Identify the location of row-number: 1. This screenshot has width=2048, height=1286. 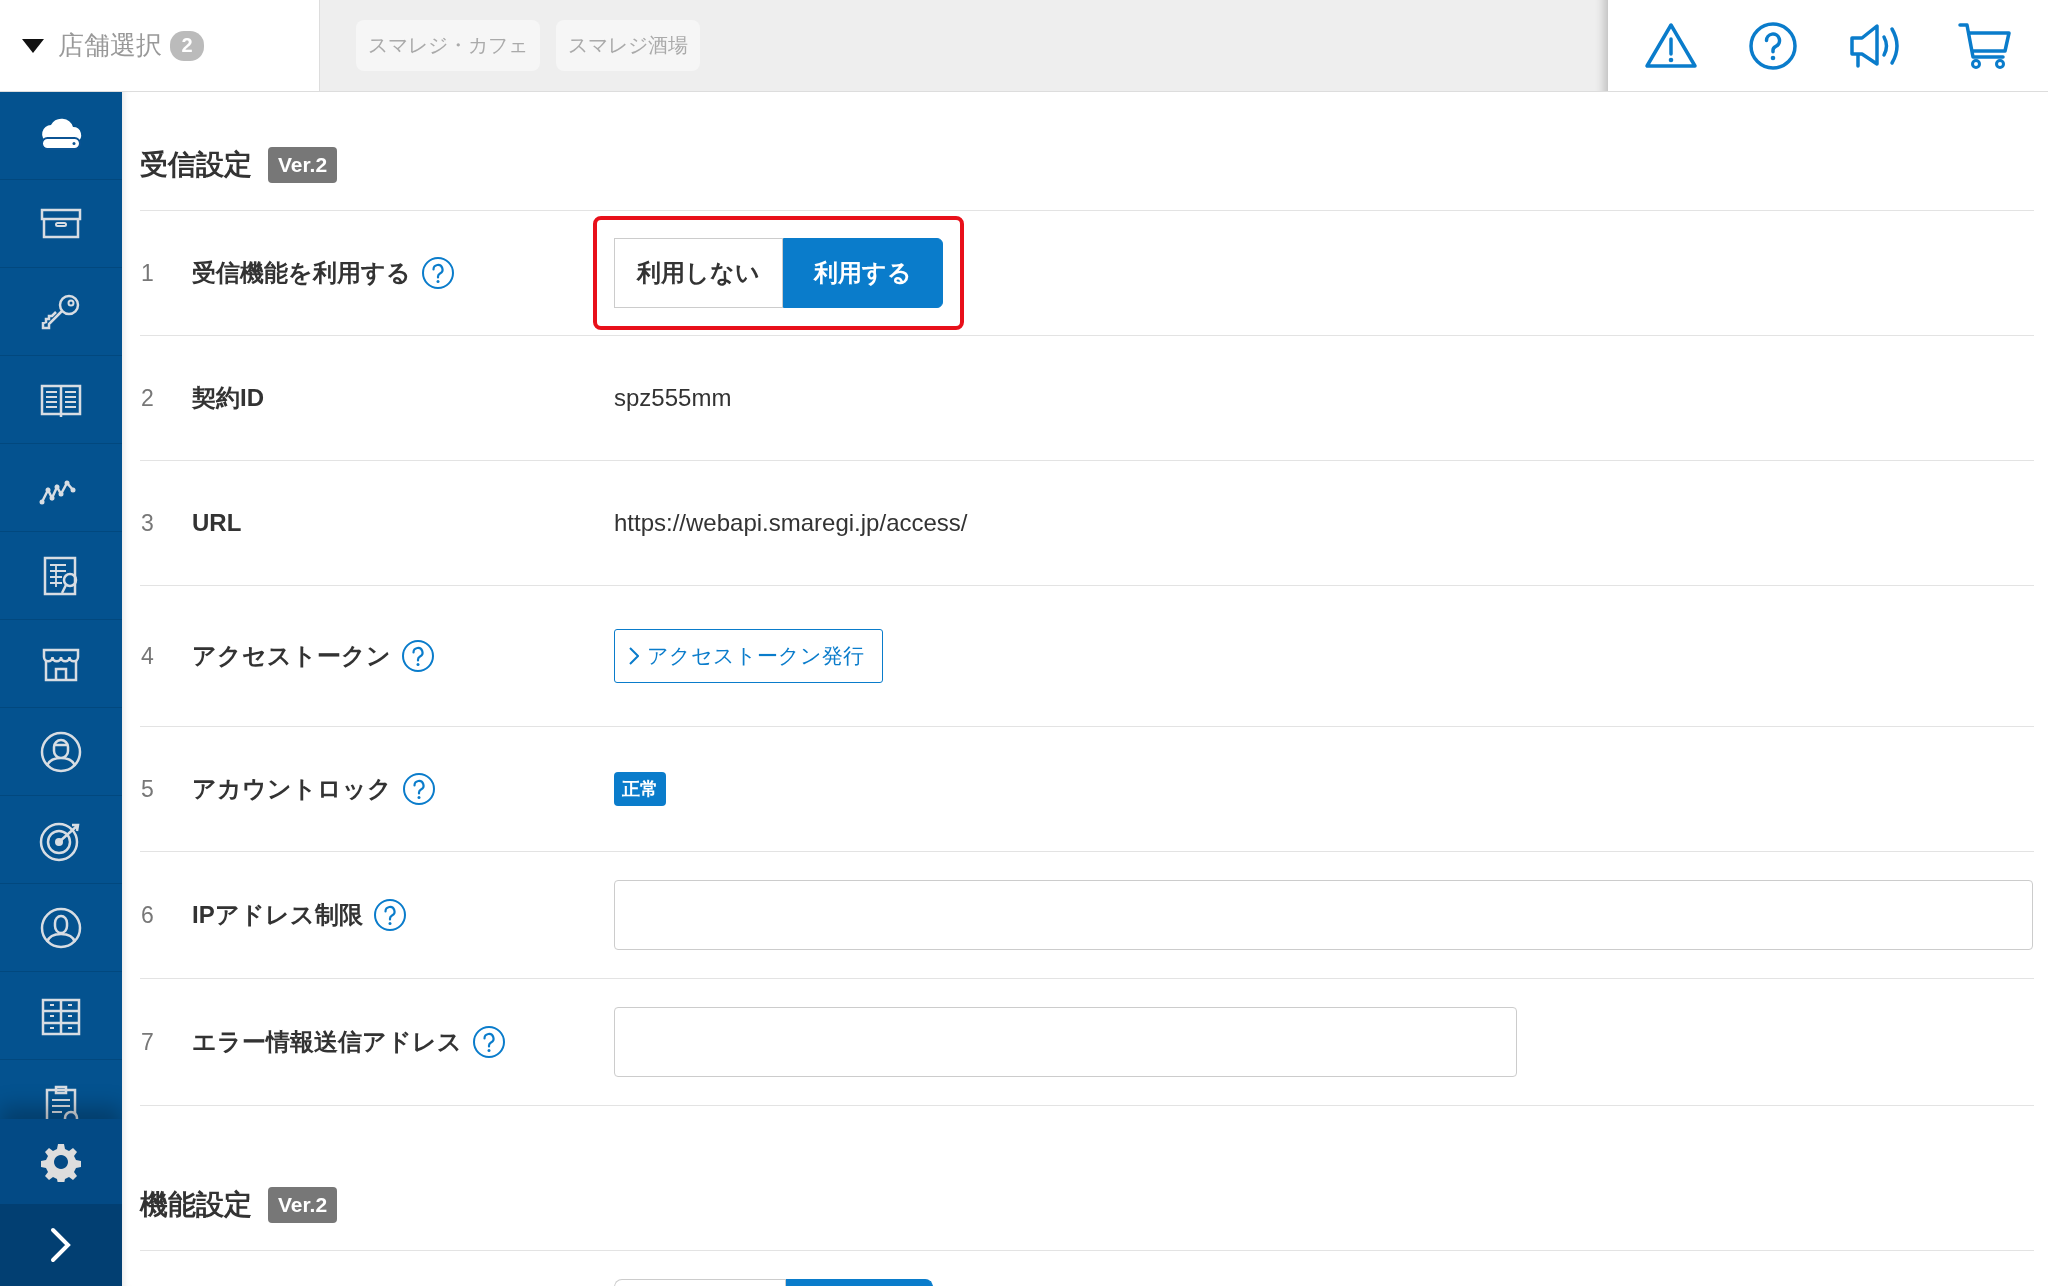
(147, 273).